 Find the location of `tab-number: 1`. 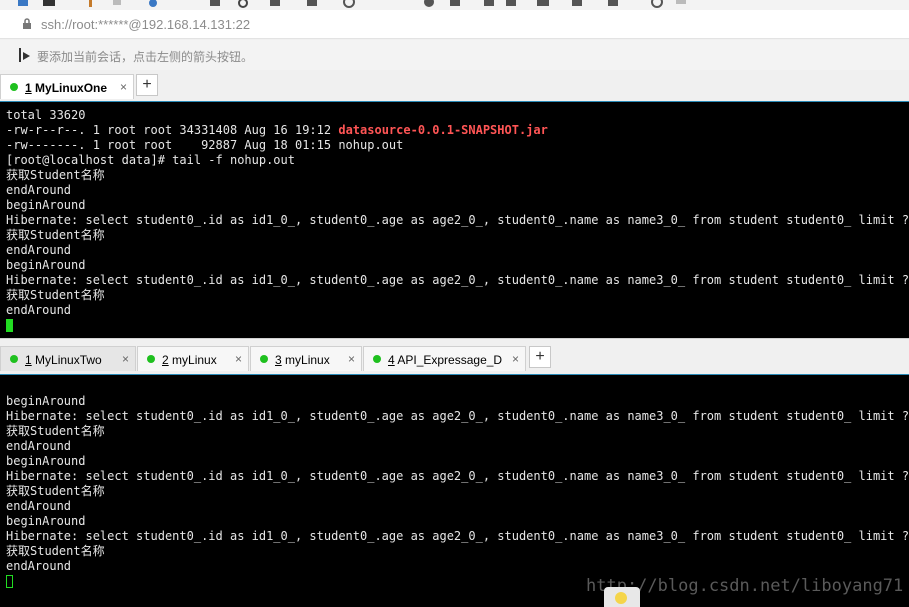

tab-number: 1 is located at coordinates (28, 360).